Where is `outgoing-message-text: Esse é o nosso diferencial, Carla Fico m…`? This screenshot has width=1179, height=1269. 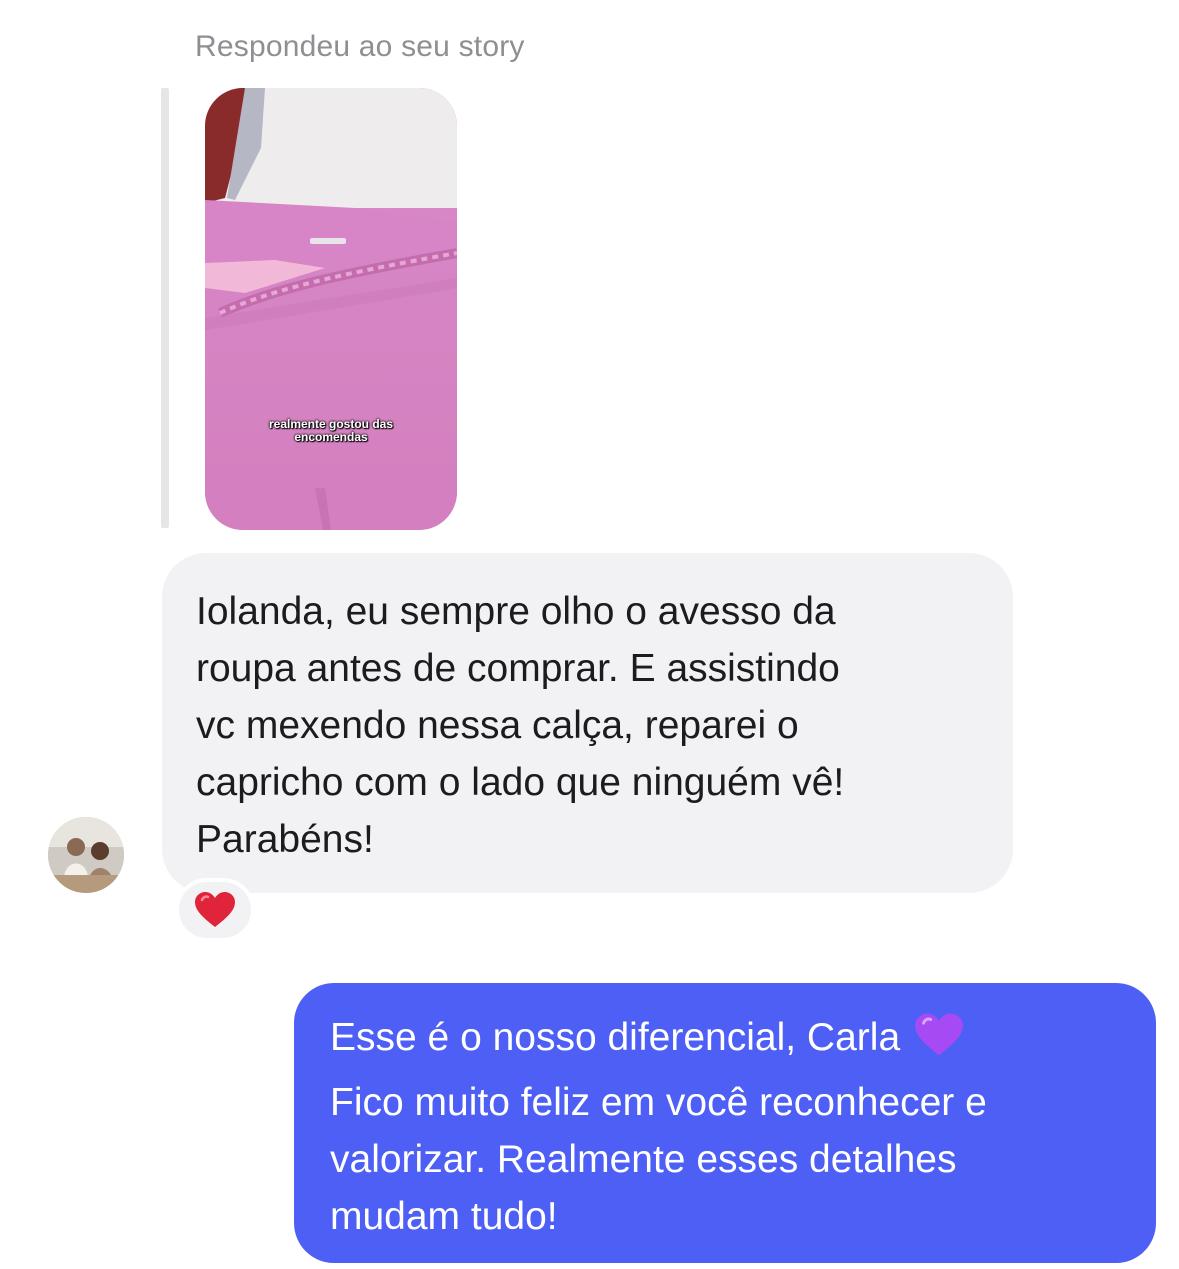
outgoing-message-text: Esse é o nosso diferencial, Carla Fico m… is located at coordinates (733, 1127).